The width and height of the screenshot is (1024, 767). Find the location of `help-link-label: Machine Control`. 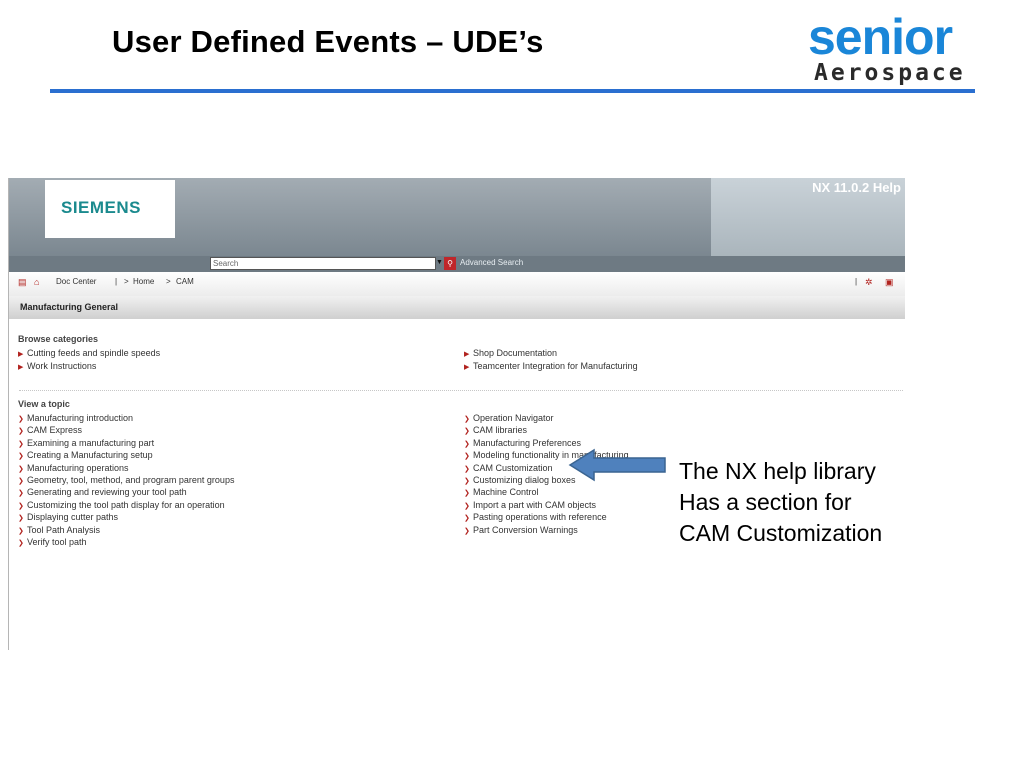

help-link-label: Machine Control is located at coordinates (506, 492).